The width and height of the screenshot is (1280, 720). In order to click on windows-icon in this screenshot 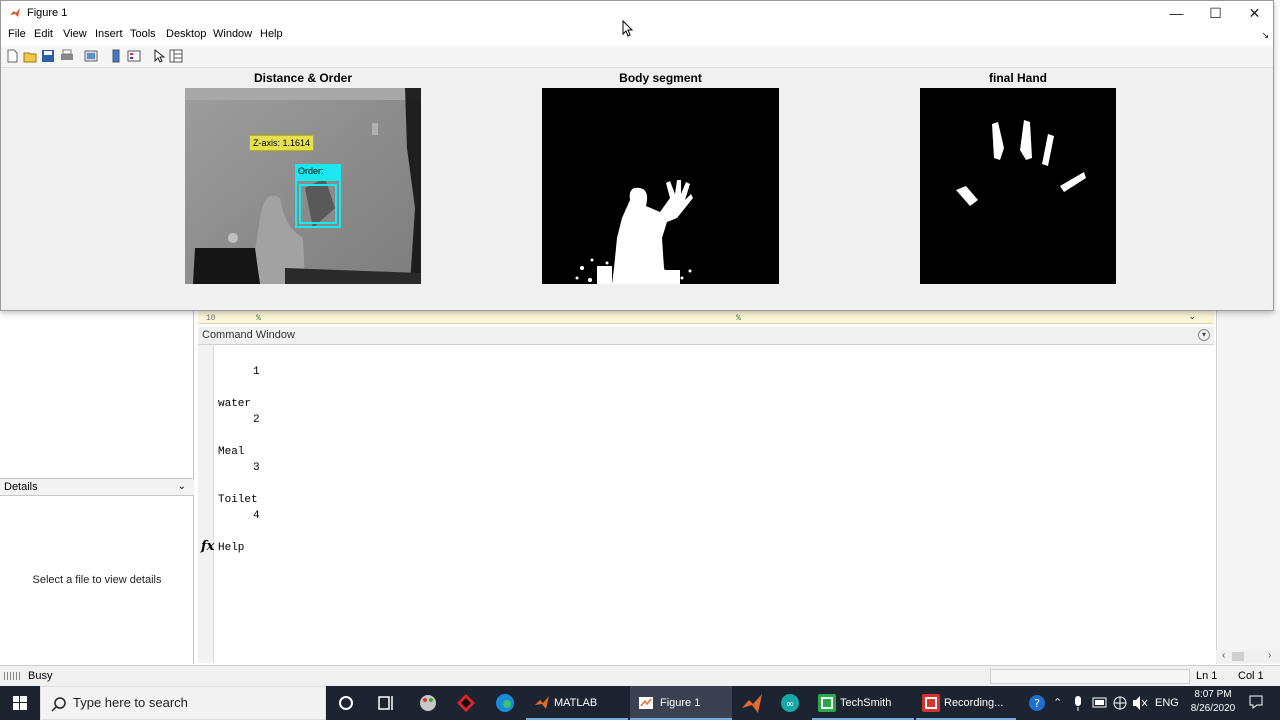, I will do `click(20, 703)`.